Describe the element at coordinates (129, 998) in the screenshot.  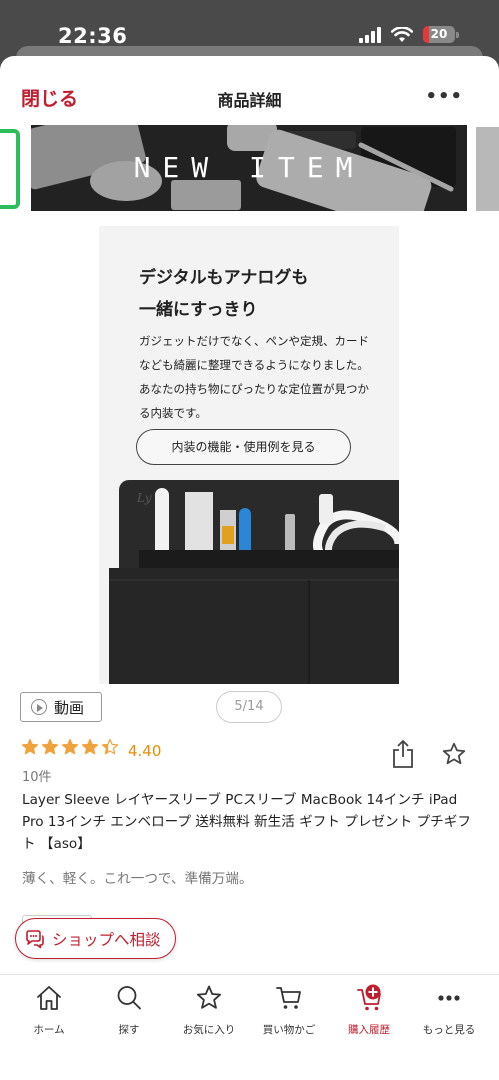
I see `search-icon` at that location.